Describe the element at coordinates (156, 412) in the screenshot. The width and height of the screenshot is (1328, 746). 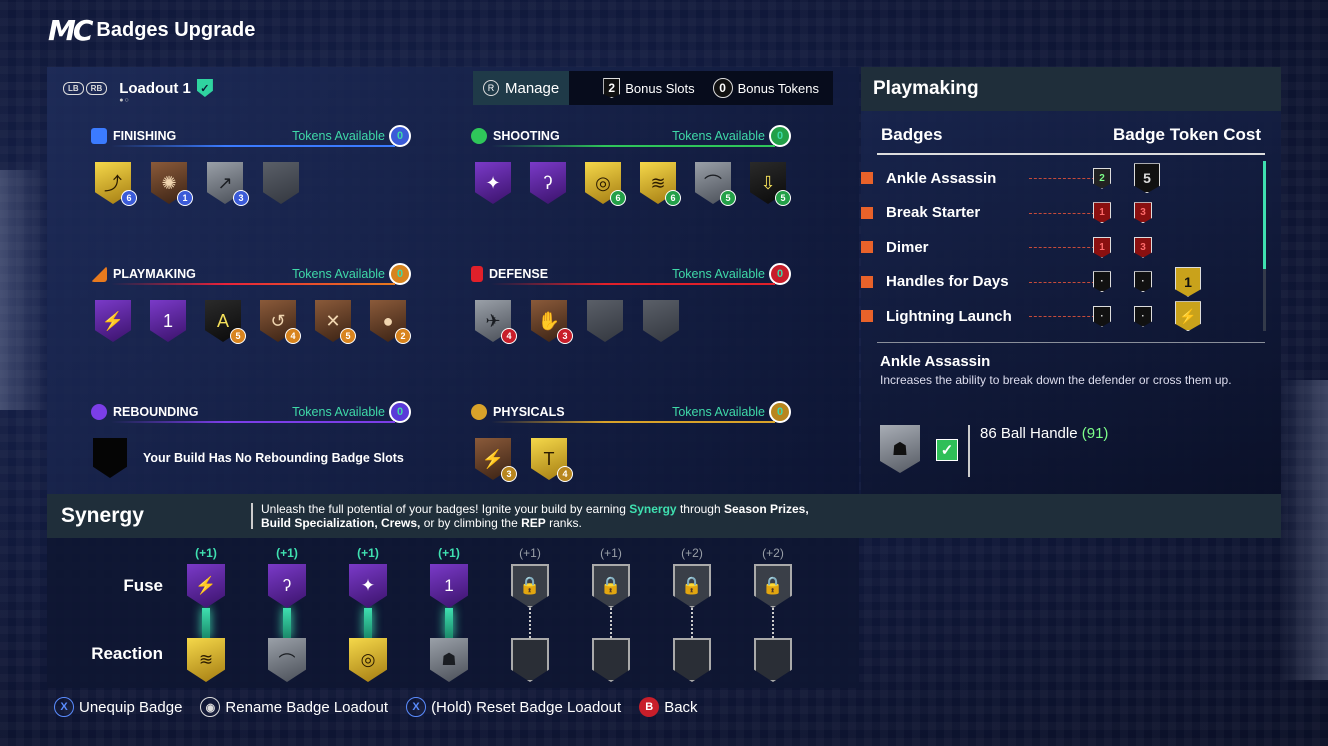
I see `rebounding-label: REBOUNDING` at that location.